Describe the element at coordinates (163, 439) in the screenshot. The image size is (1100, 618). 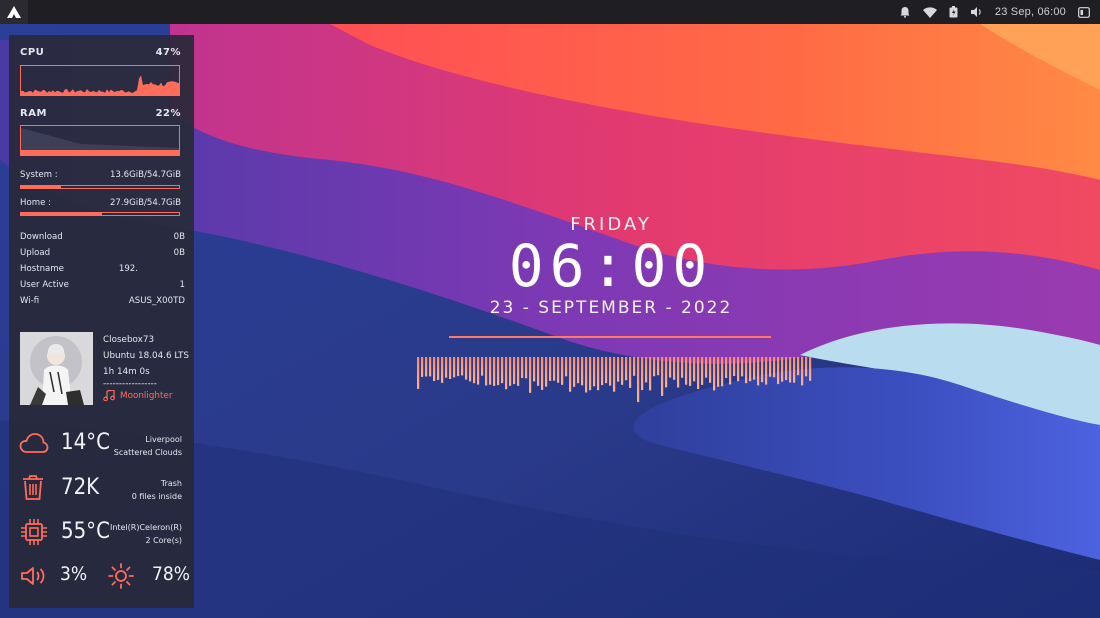
I see `weather-city: Liverpool` at that location.